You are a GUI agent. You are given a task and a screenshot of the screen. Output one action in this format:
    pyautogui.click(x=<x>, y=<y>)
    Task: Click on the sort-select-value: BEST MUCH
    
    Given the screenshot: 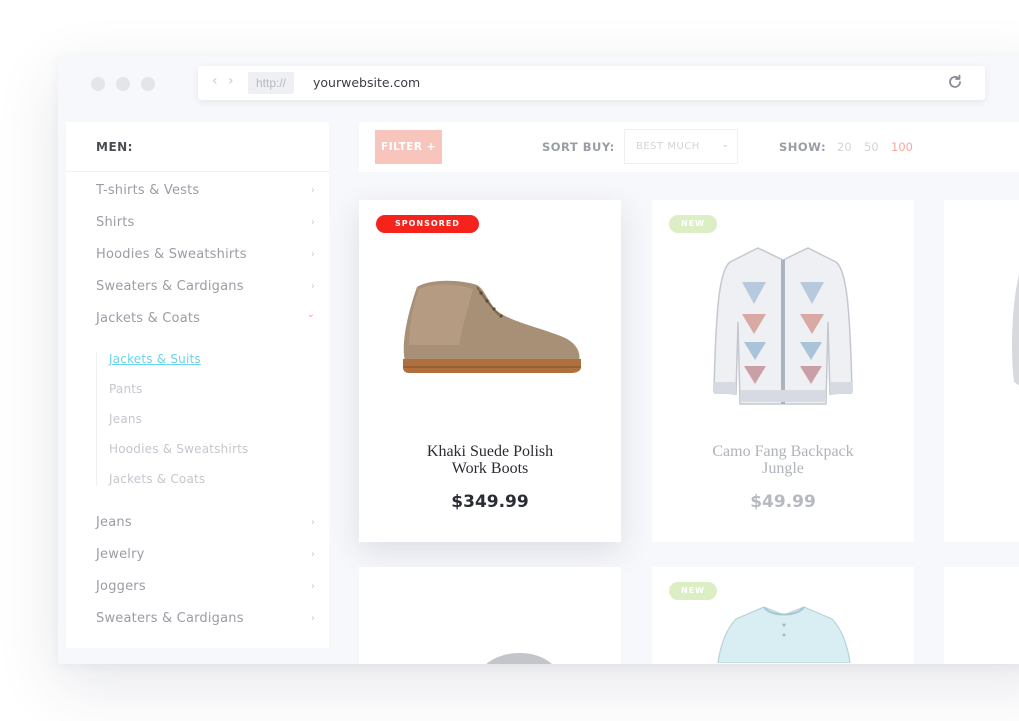 What is the action you would take?
    pyautogui.click(x=668, y=146)
    